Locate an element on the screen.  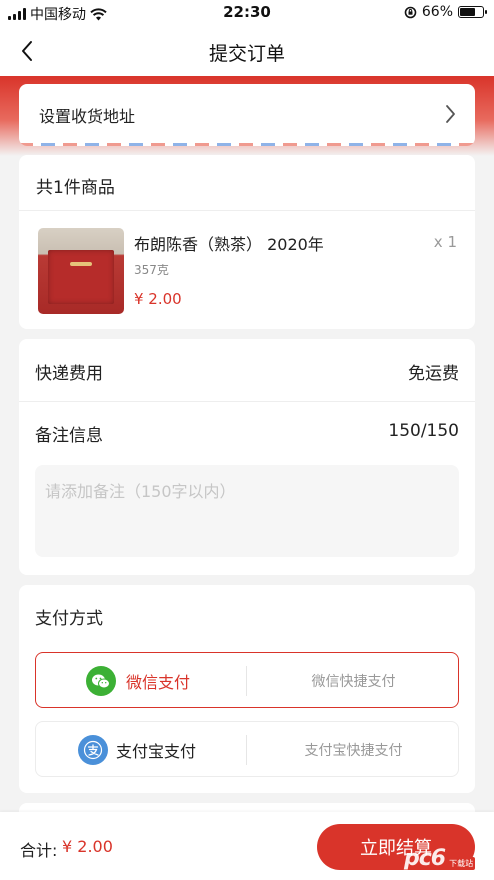
battery-icon is located at coordinates (472, 12).